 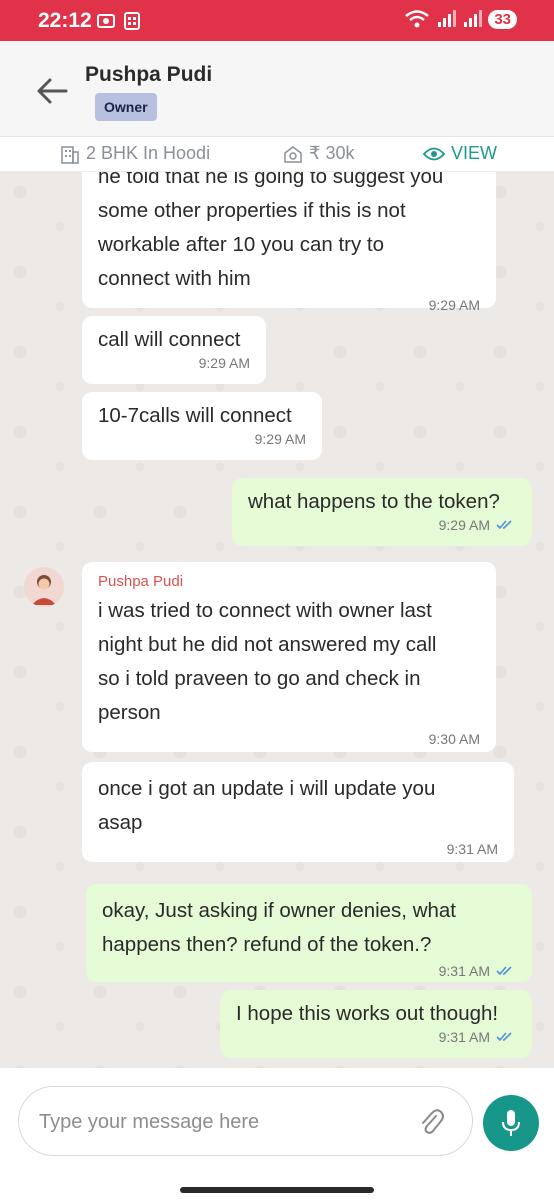 I want to click on message-input-wrapper, so click(x=245, y=1121).